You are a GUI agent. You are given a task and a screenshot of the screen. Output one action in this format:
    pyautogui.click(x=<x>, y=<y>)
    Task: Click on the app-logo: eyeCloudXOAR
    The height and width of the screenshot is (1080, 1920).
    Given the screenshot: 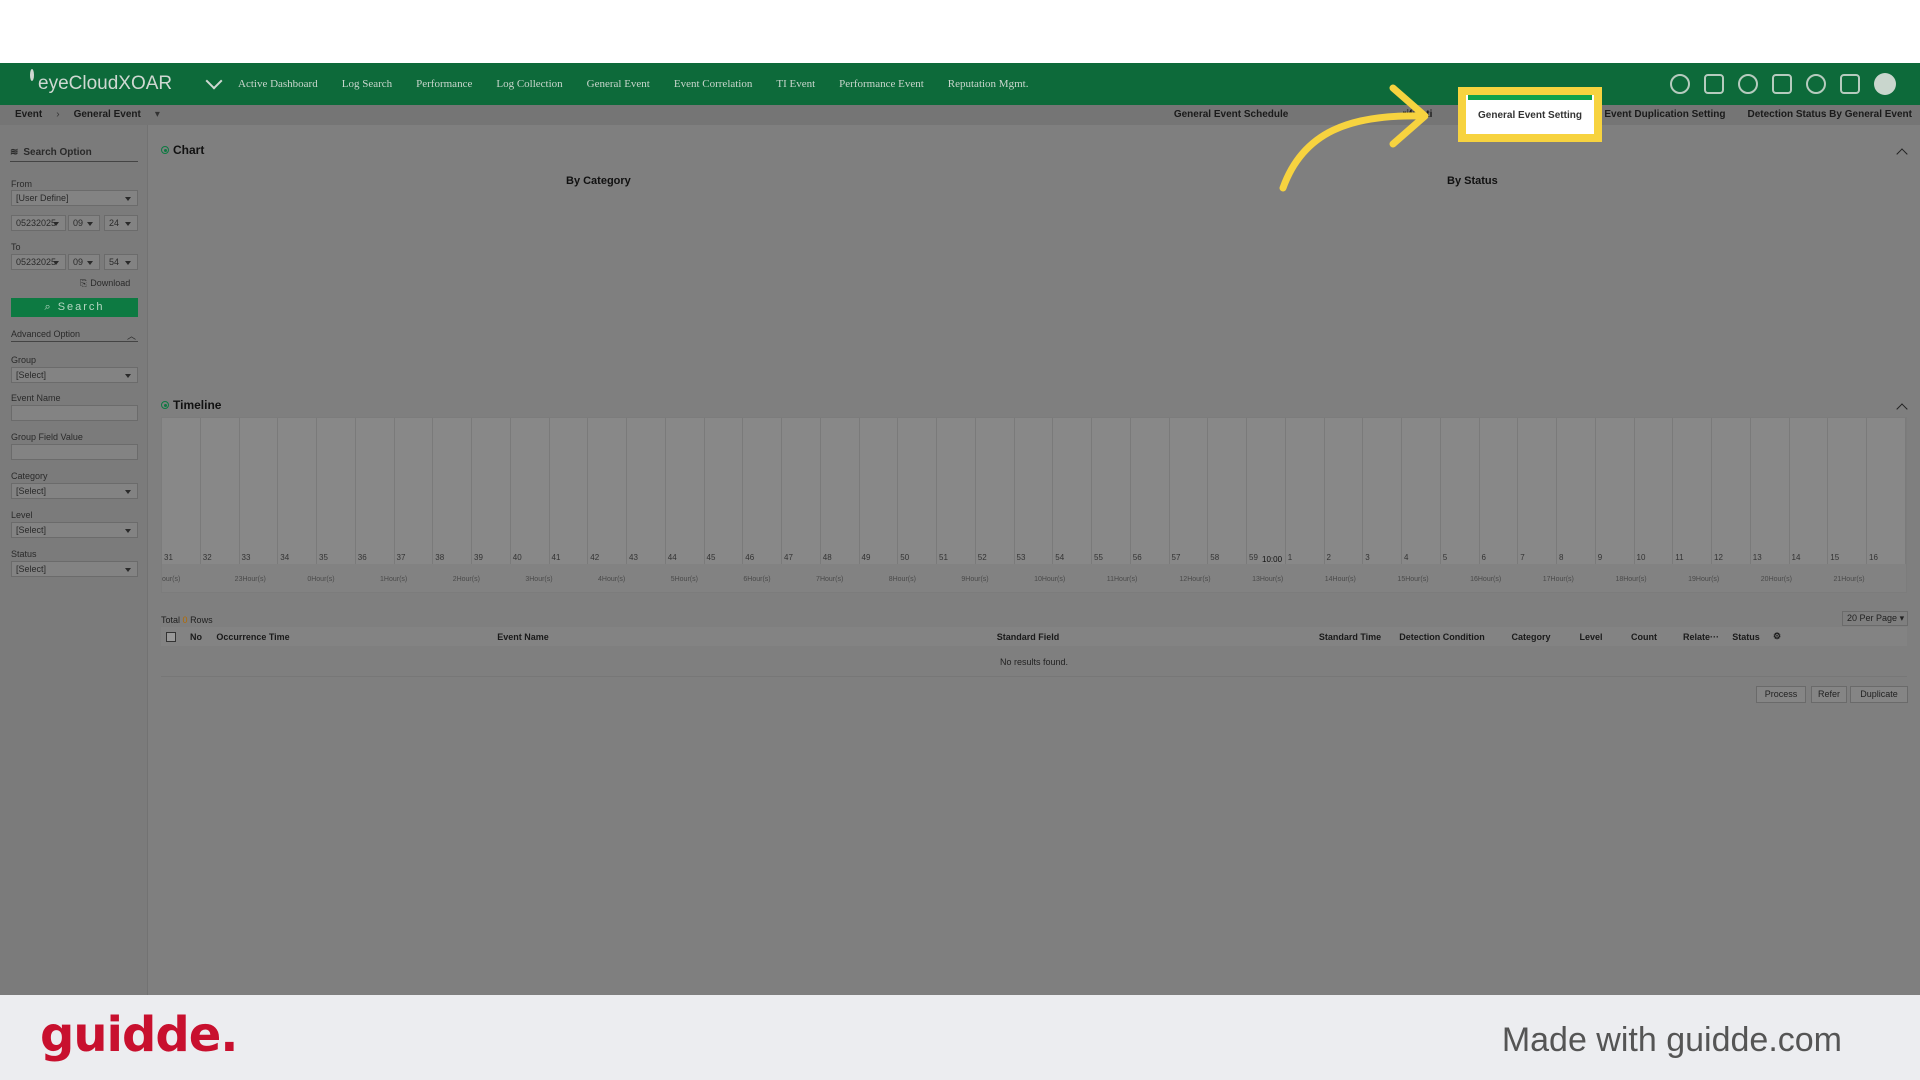 What is the action you would take?
    pyautogui.click(x=101, y=82)
    